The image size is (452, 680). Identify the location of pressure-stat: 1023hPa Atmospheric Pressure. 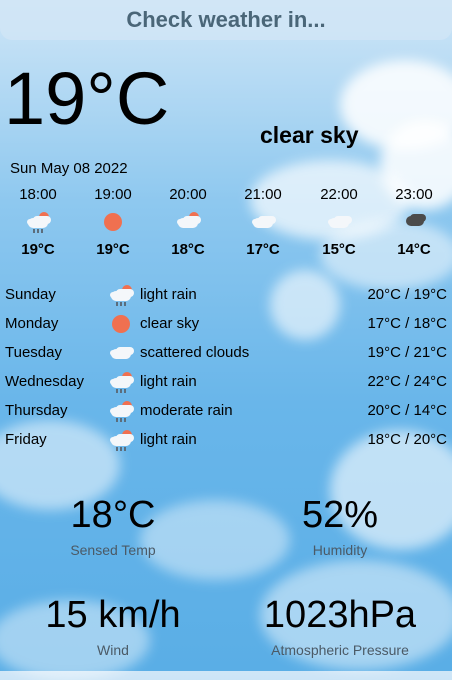
(340, 627).